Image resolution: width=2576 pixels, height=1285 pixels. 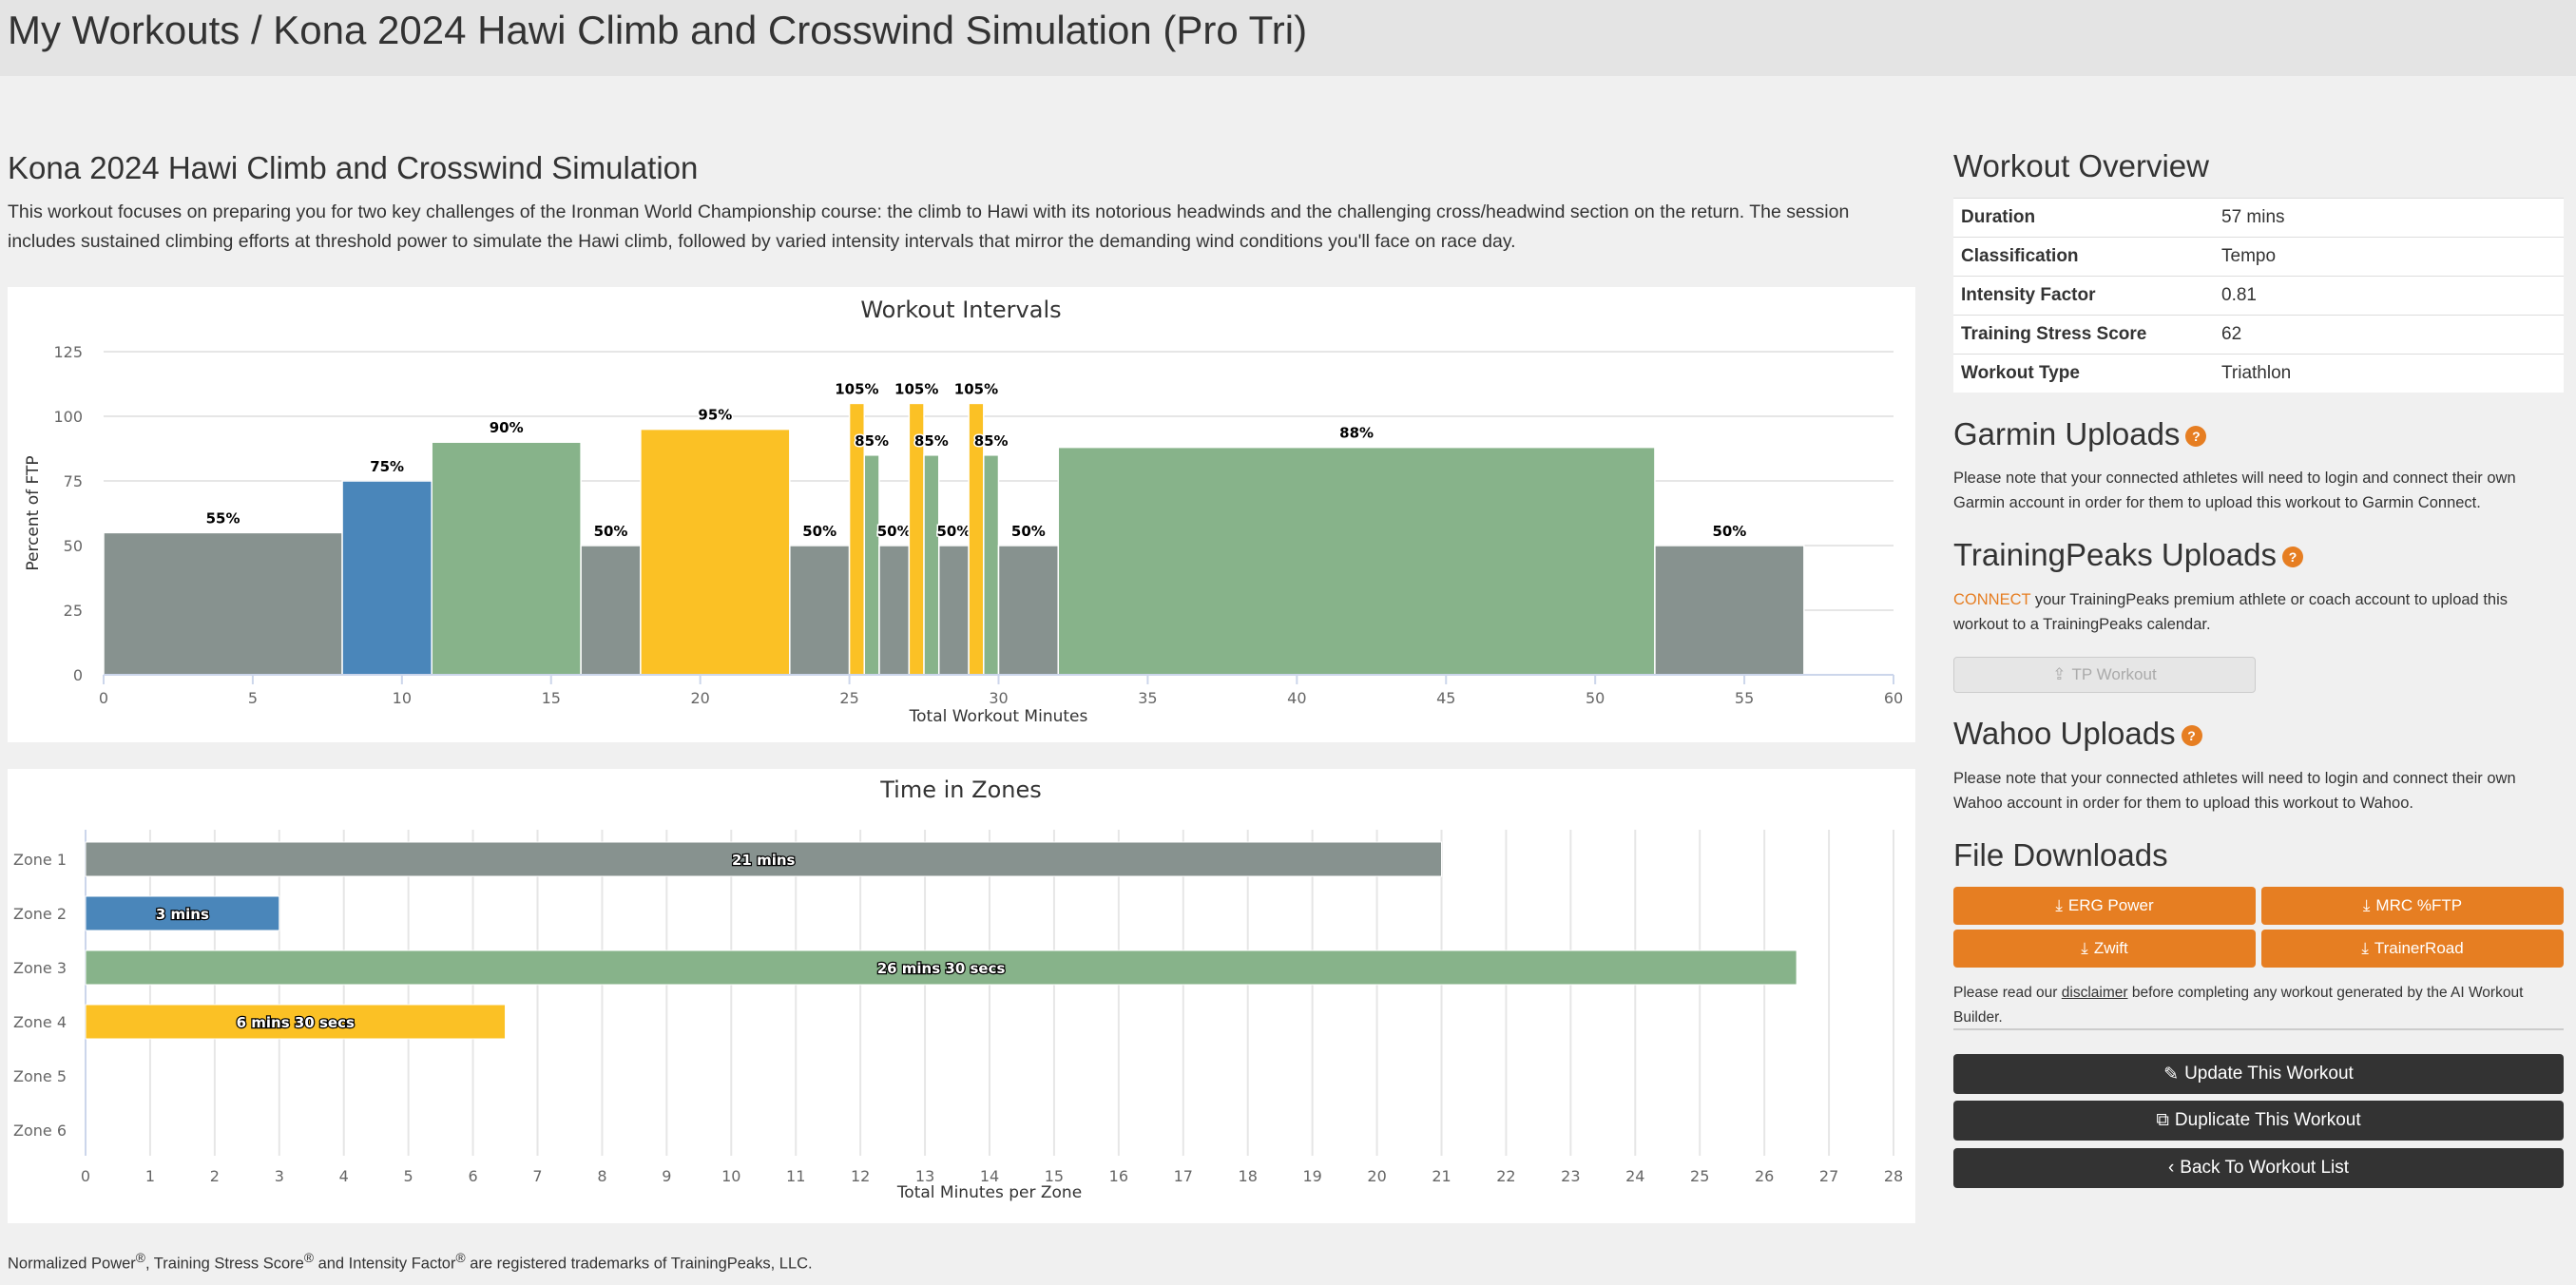 What do you see at coordinates (1570, 1176) in the screenshot?
I see `x-tick-label: 23` at bounding box center [1570, 1176].